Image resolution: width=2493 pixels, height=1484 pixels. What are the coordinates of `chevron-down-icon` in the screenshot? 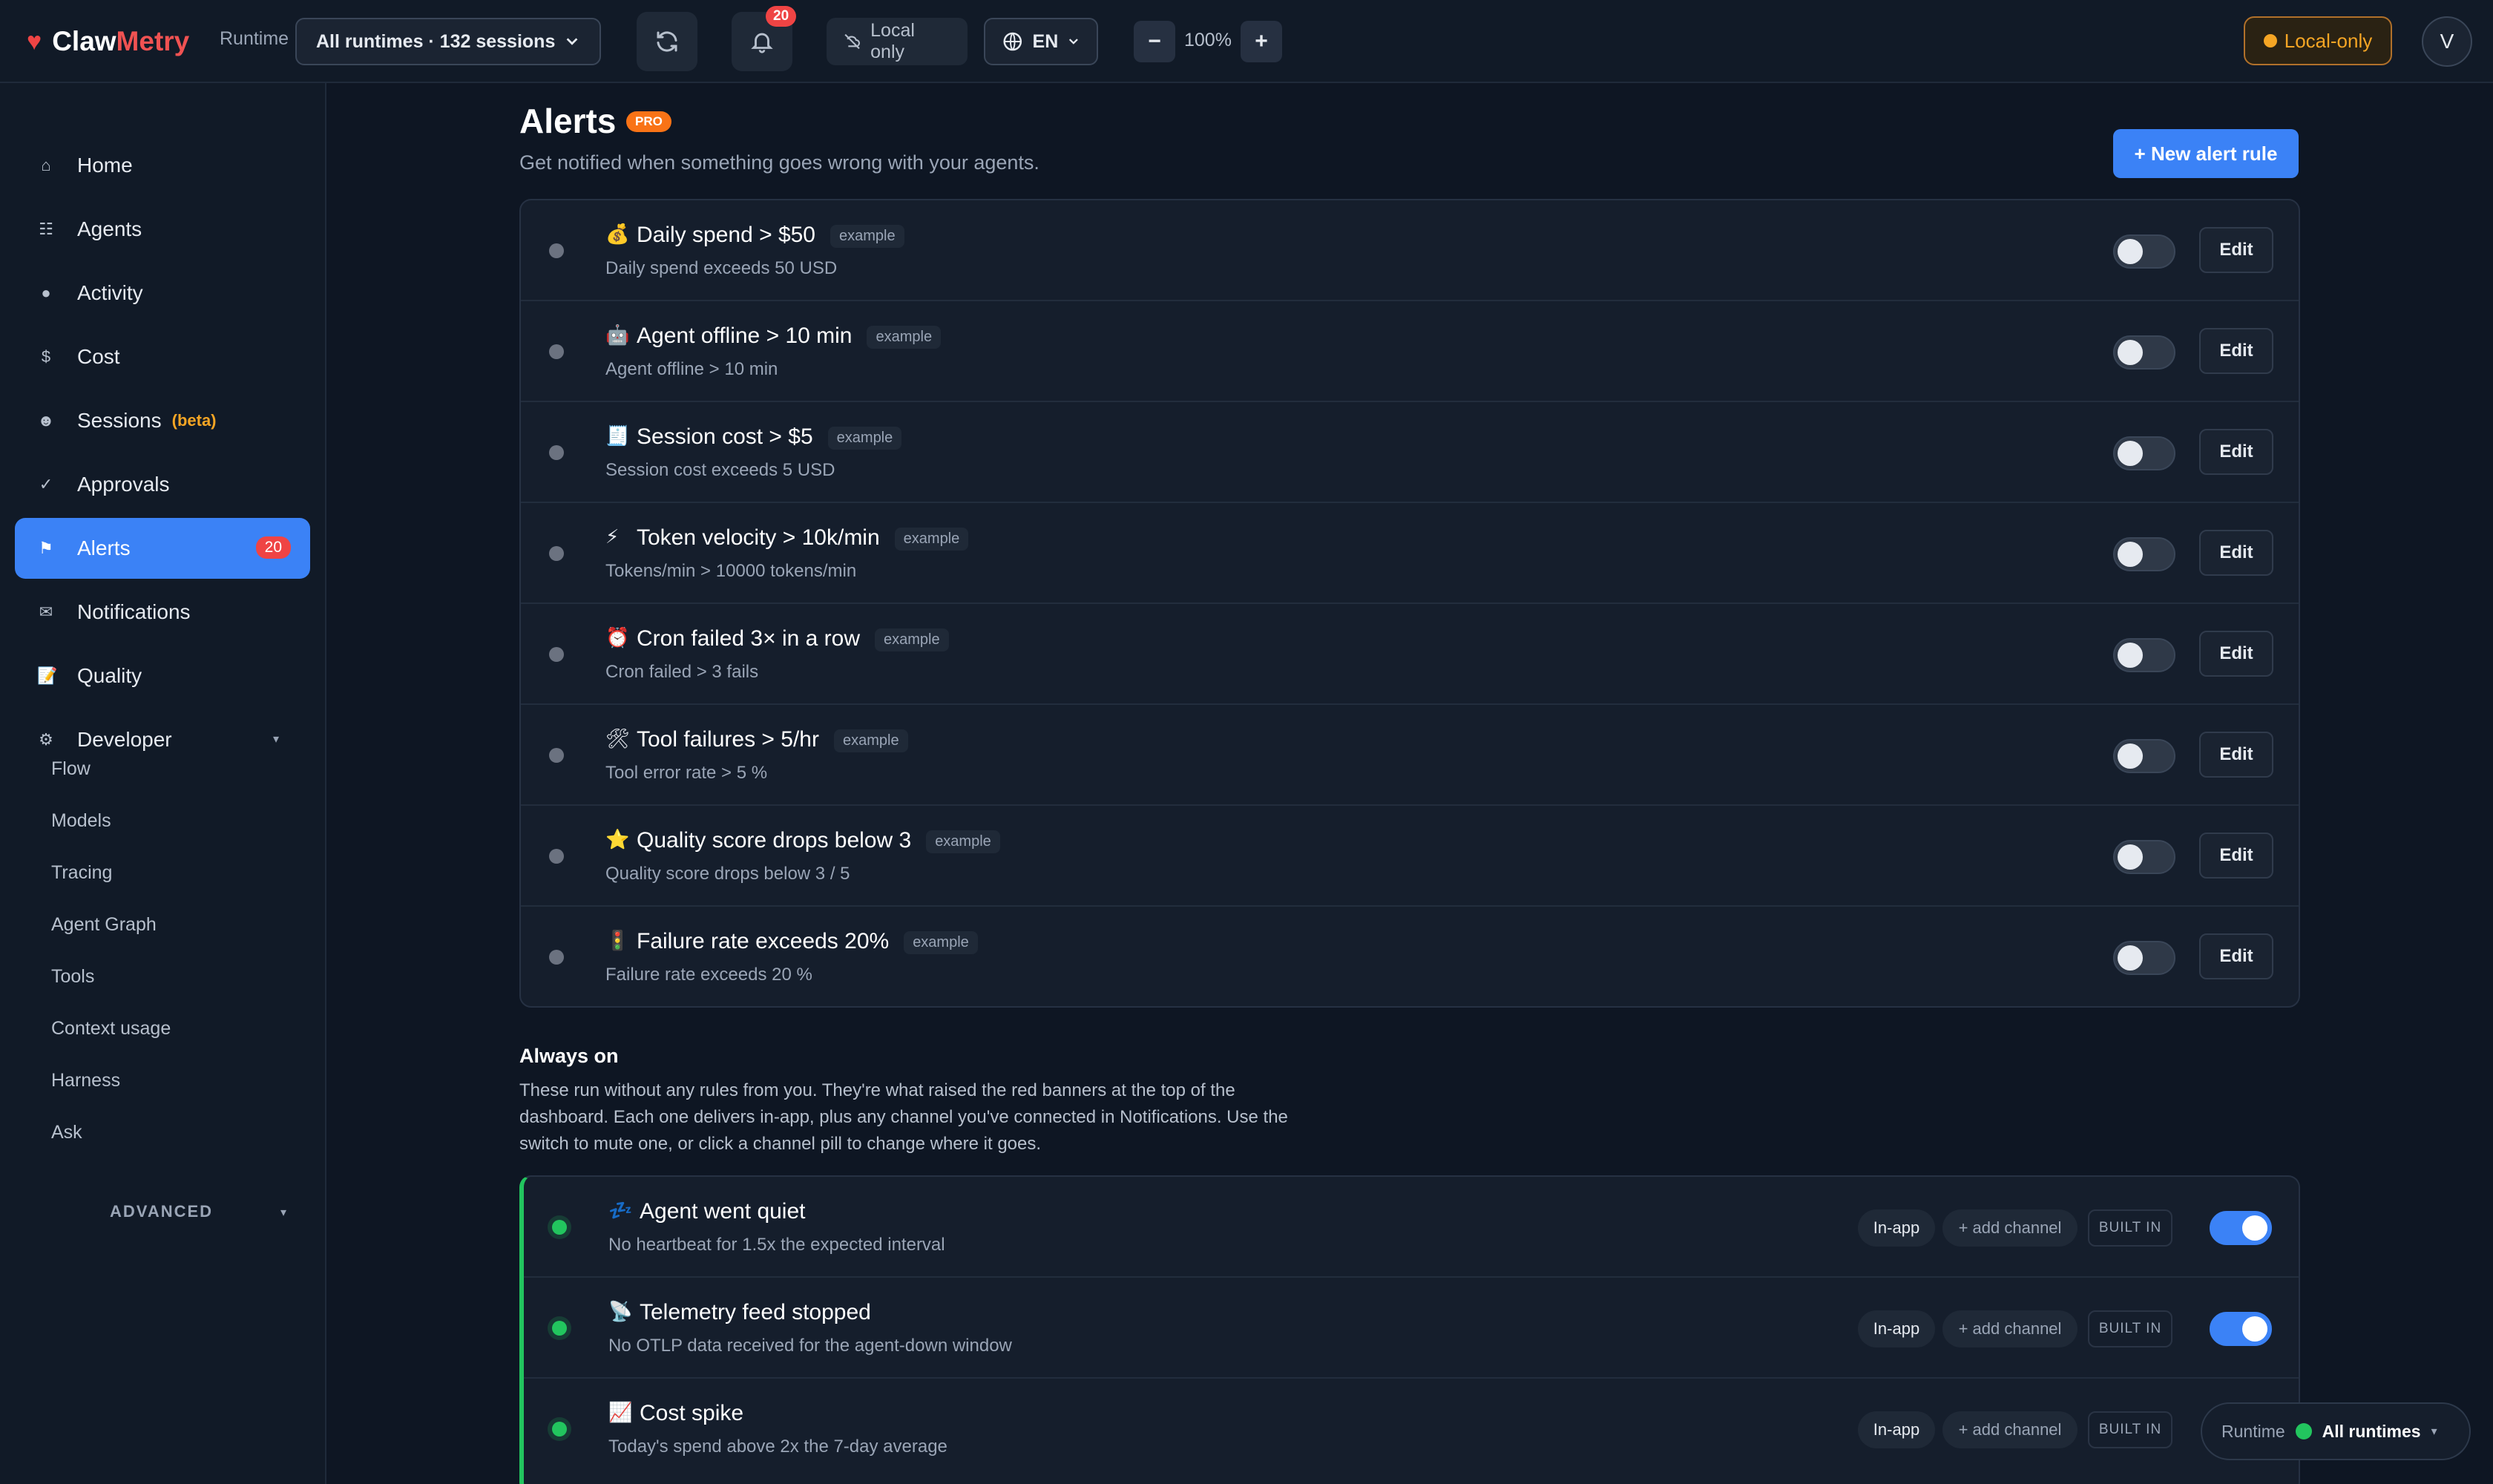 It's located at (1074, 42).